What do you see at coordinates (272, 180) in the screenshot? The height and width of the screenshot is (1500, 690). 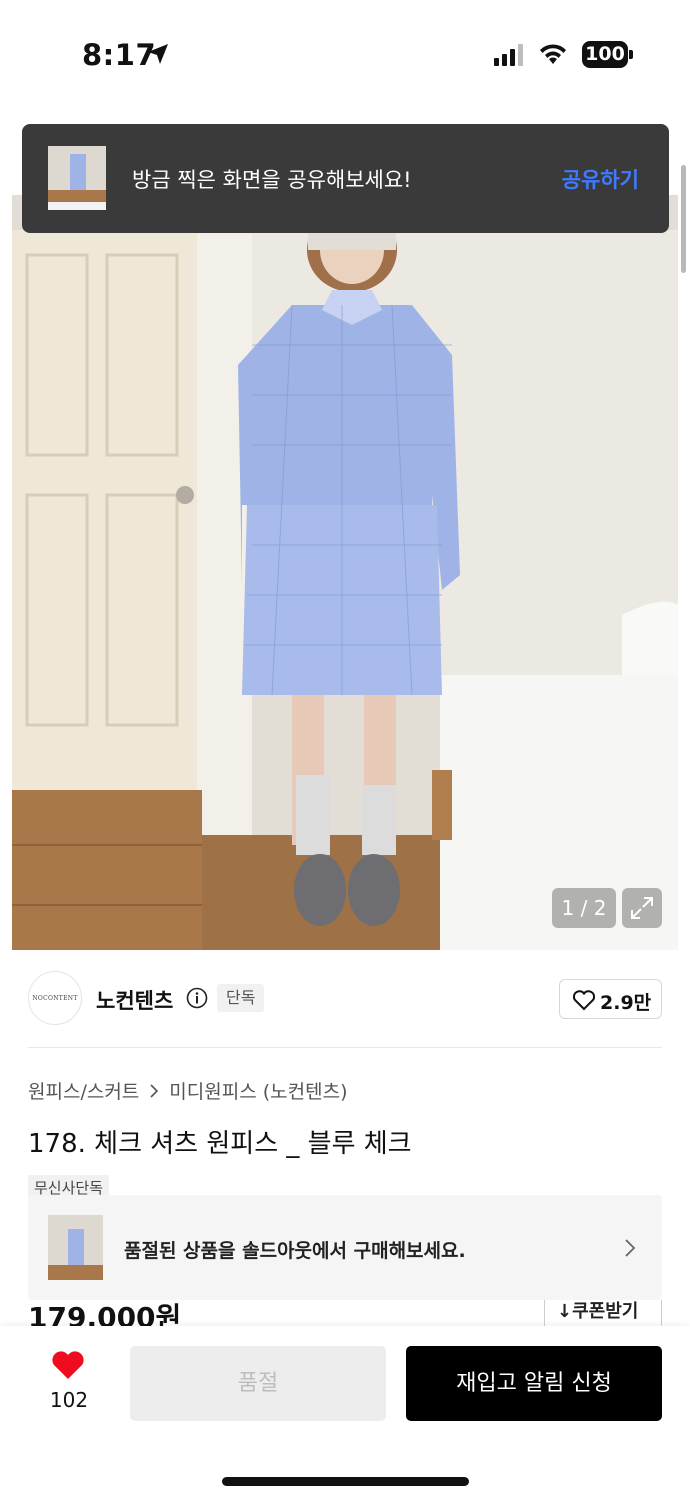 I see `toast-message: 방금 찍은 화면을 공유해보세요!` at bounding box center [272, 180].